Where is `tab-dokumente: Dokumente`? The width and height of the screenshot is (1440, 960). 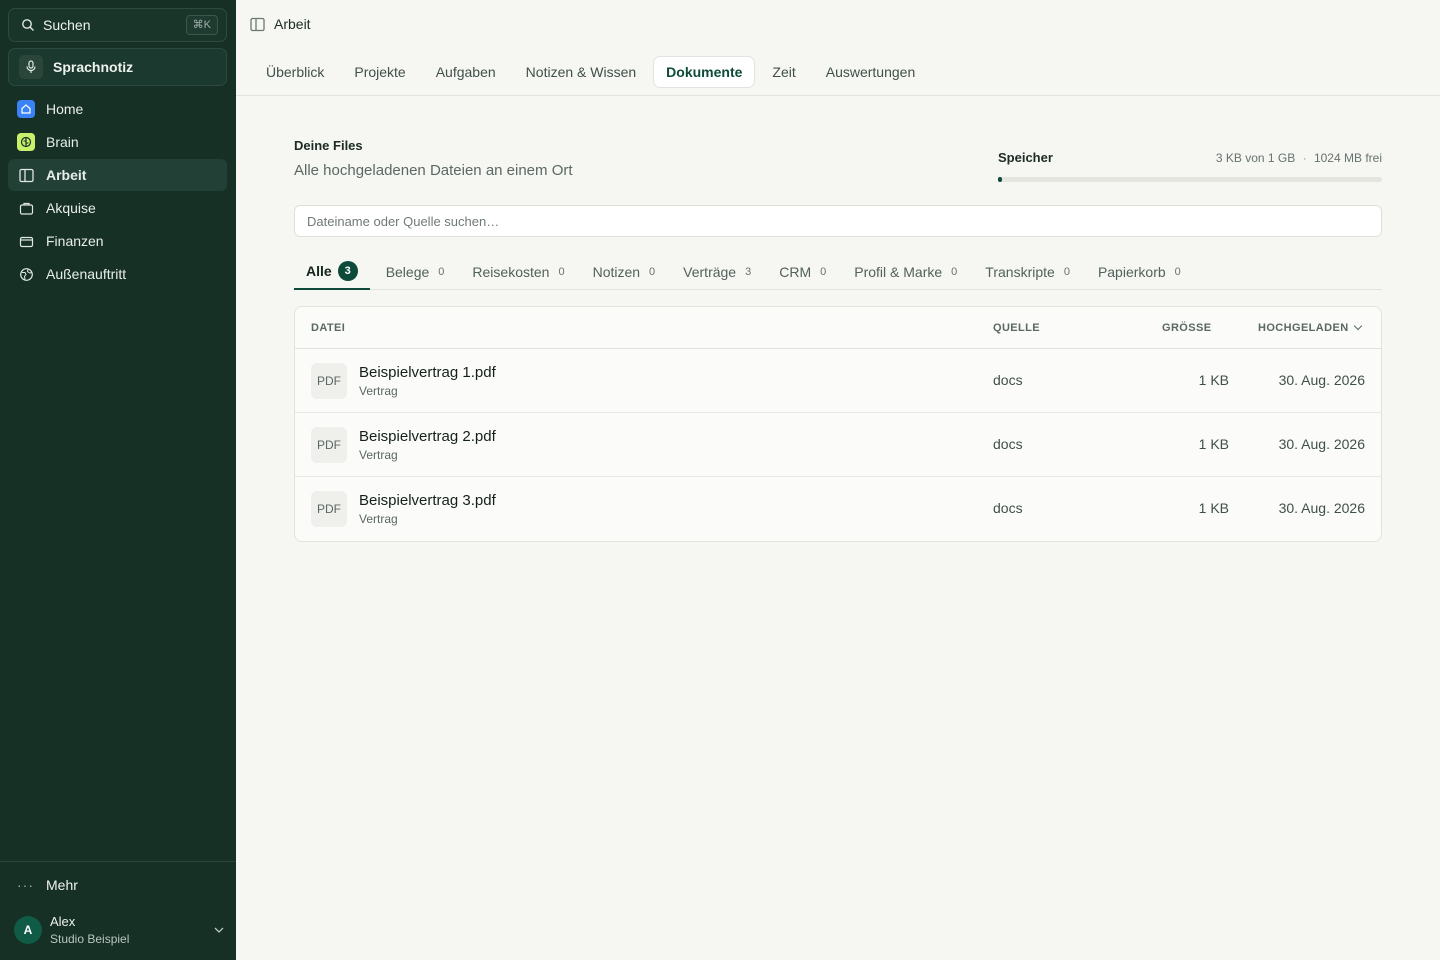 tab-dokumente: Dokumente is located at coordinates (704, 71).